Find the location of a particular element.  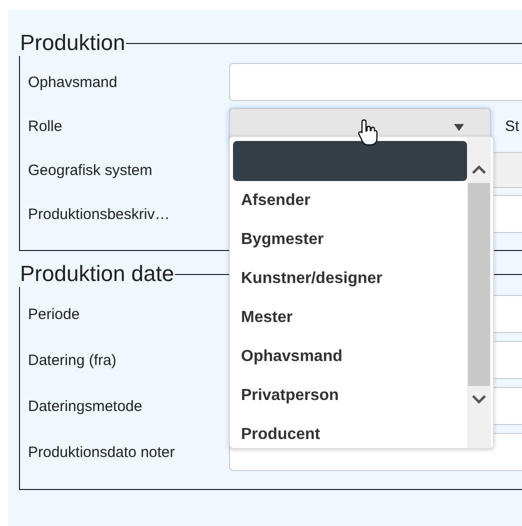

field-label: St is located at coordinates (512, 126).